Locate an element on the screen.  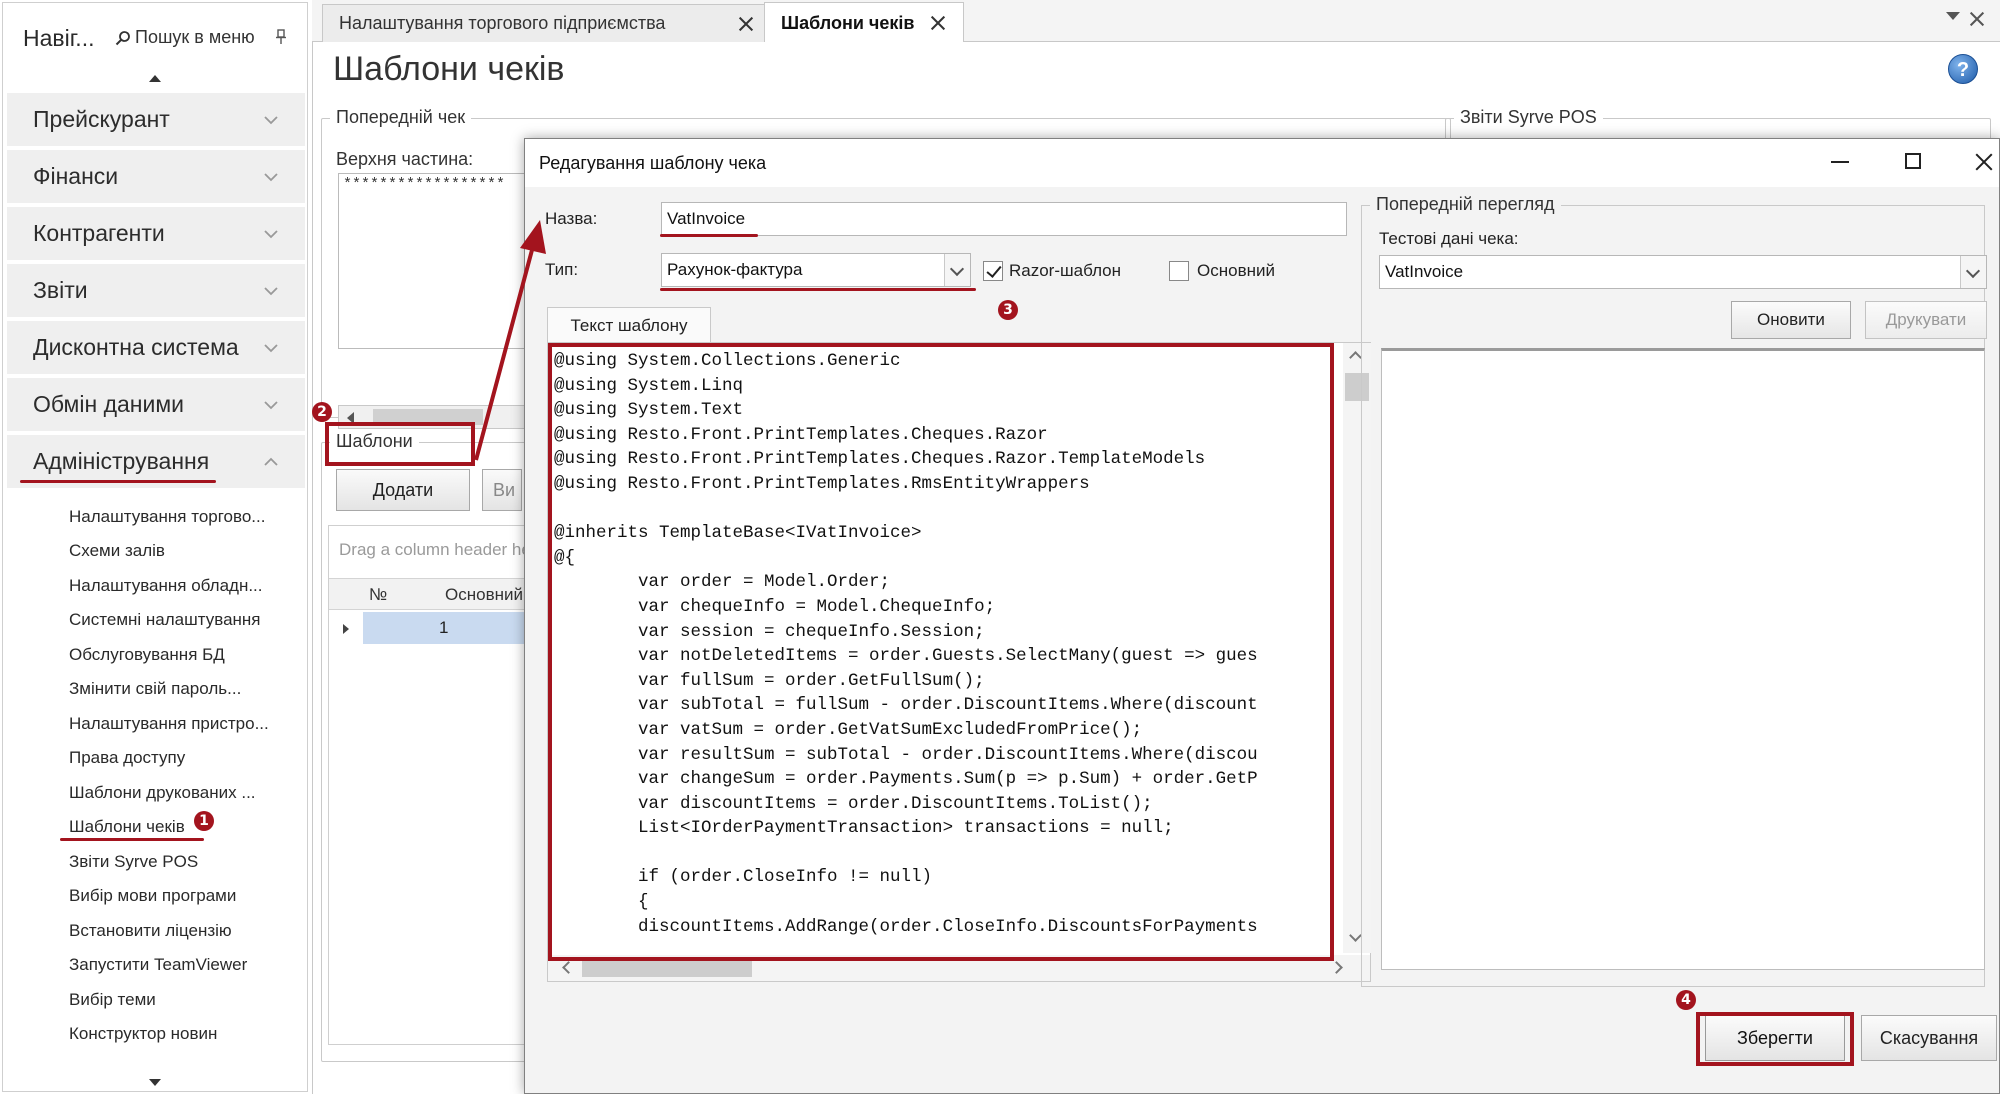
sidebar-item-teamviewer: Запустити TeamViewer is located at coordinates (158, 965).